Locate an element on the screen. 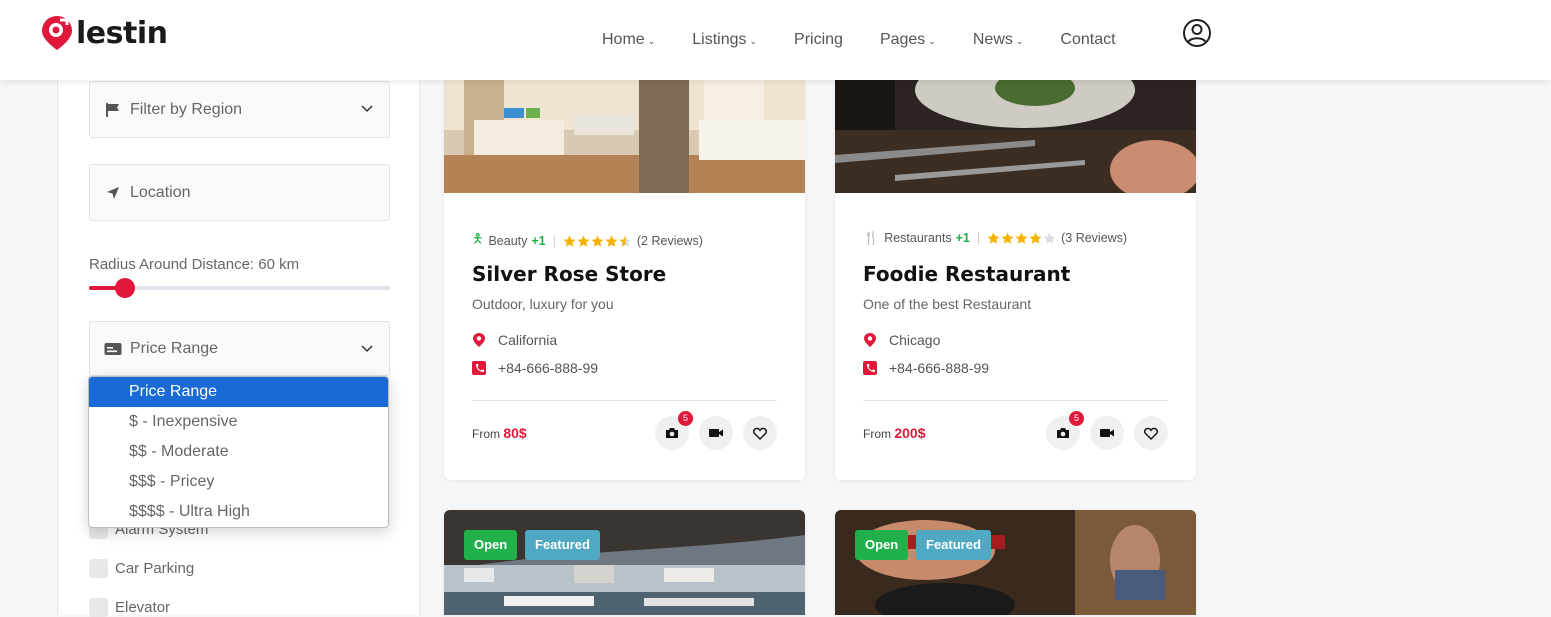  dropdown-option: $$$$ - Ultra High is located at coordinates (238, 512).